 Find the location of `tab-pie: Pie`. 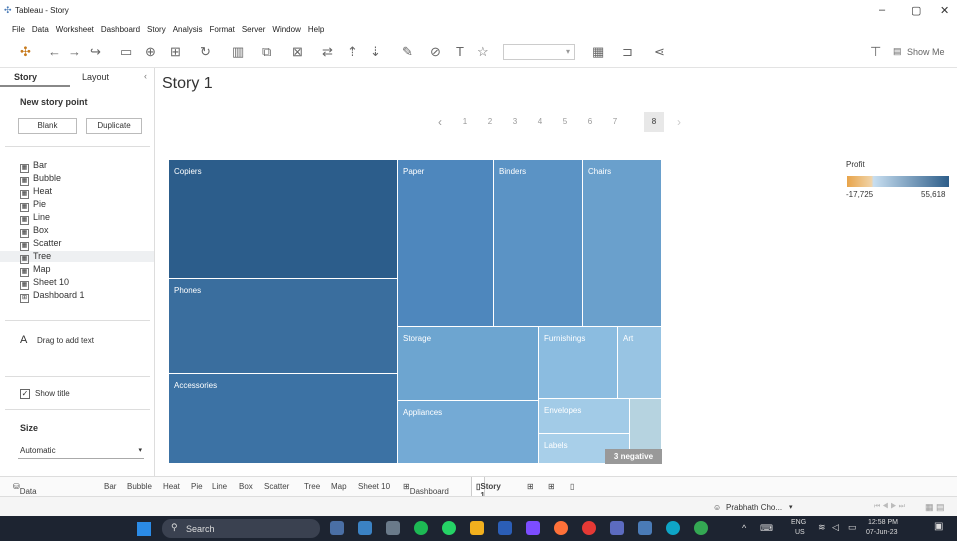

tab-pie: Pie is located at coordinates (197, 486).